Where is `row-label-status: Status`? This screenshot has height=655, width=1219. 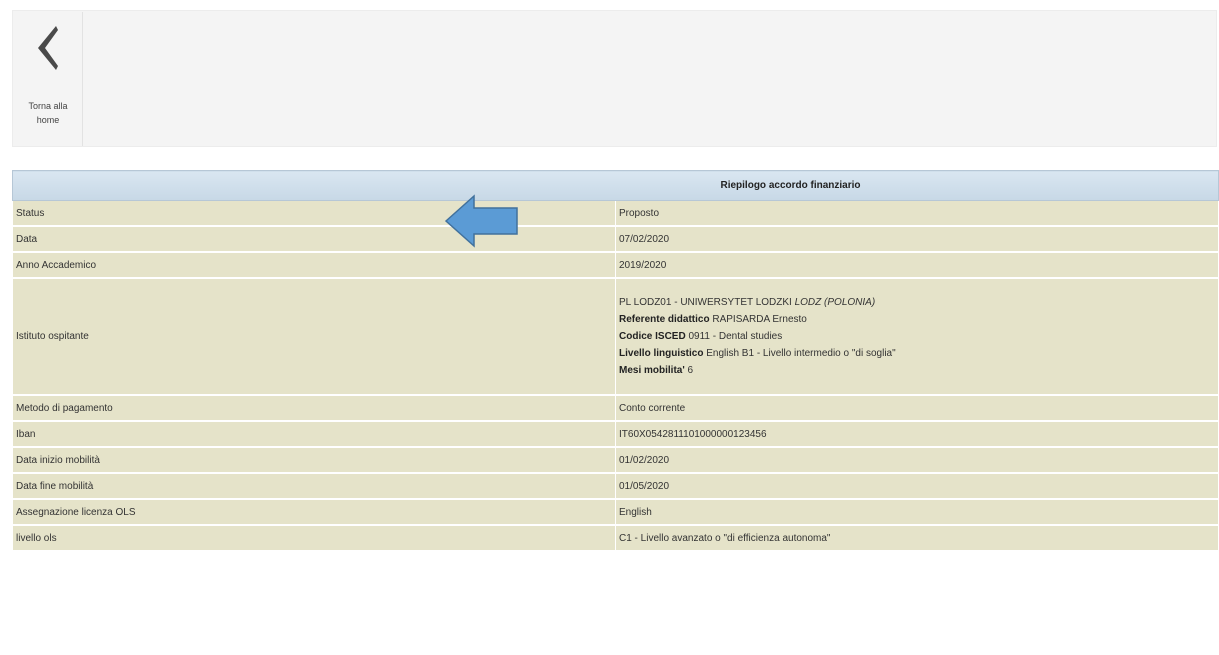 row-label-status: Status is located at coordinates (314, 213).